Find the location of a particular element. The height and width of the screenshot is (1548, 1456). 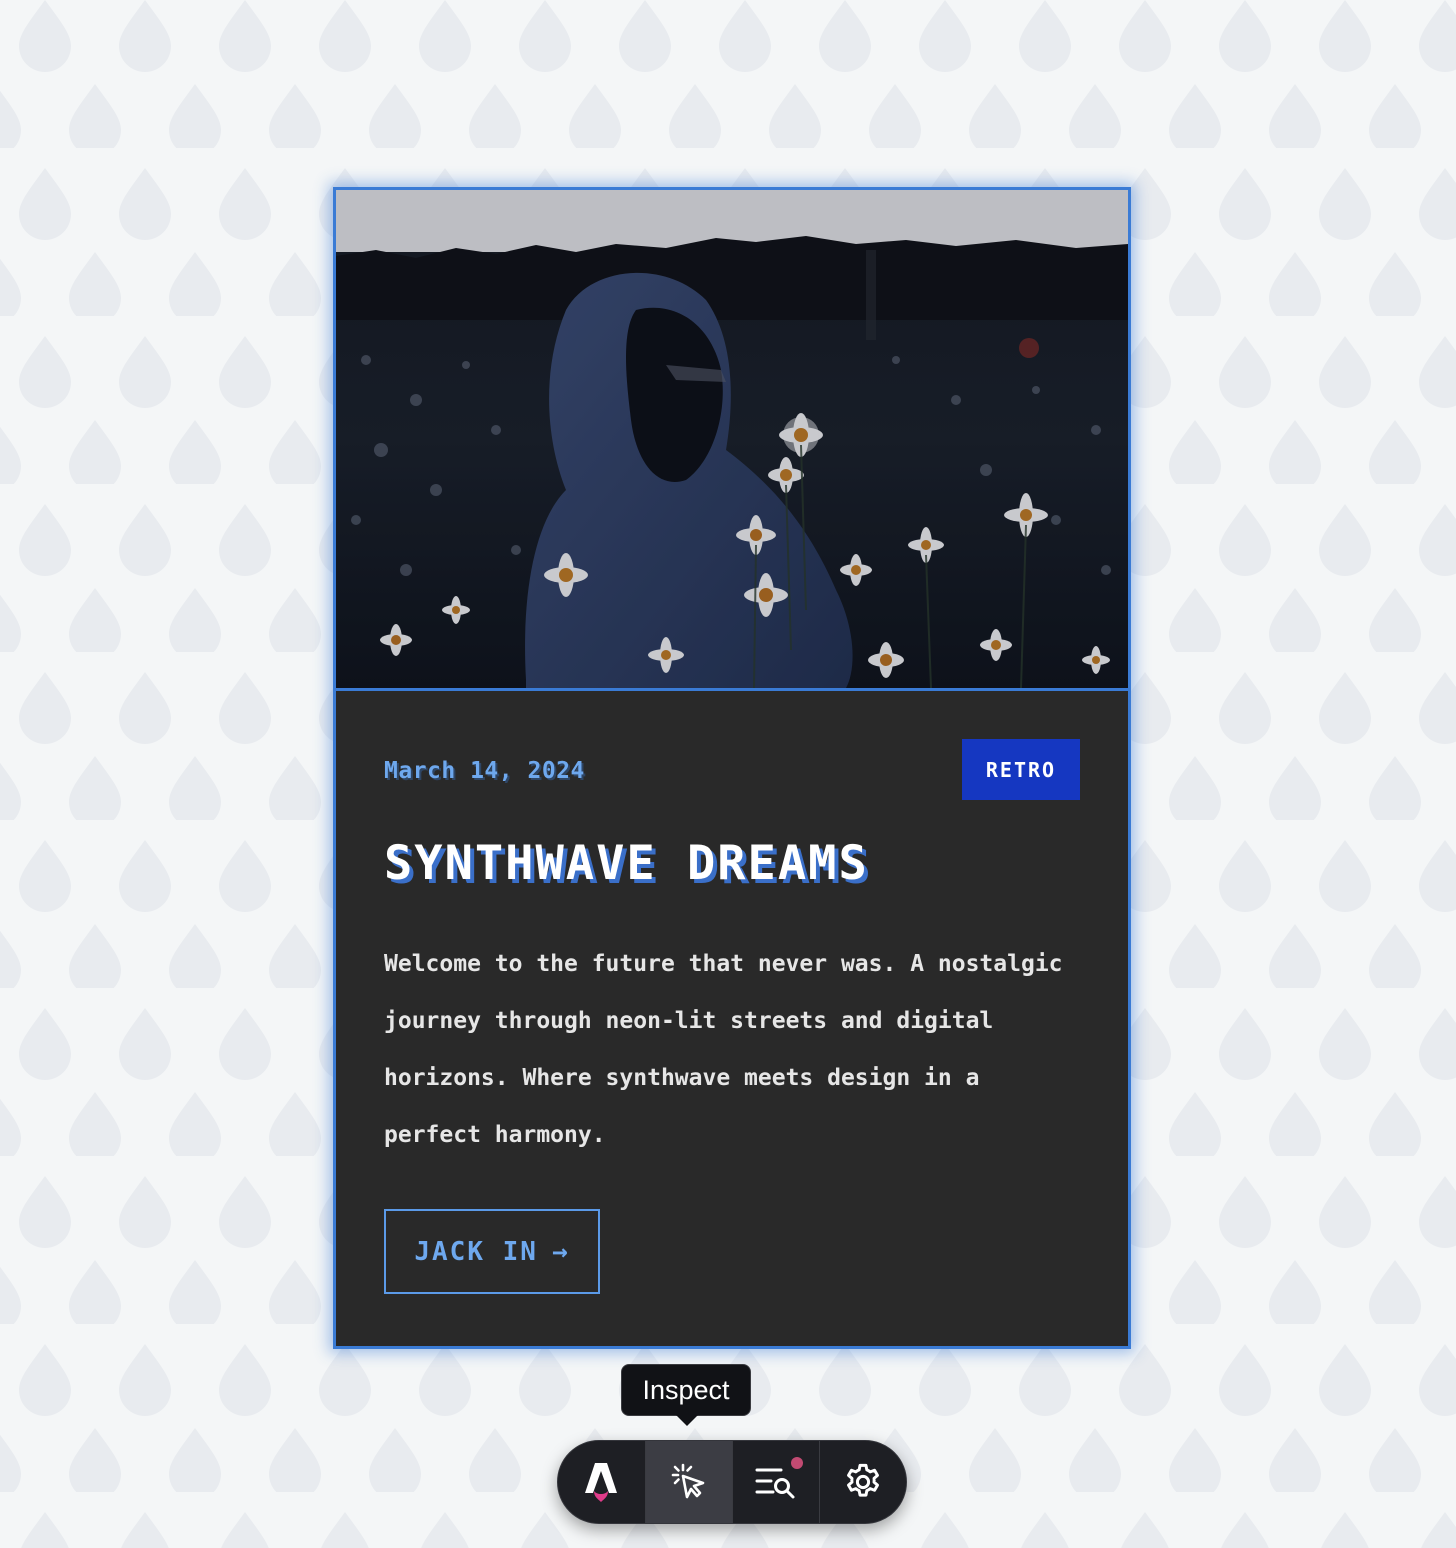

inspect-button is located at coordinates (688, 1482).